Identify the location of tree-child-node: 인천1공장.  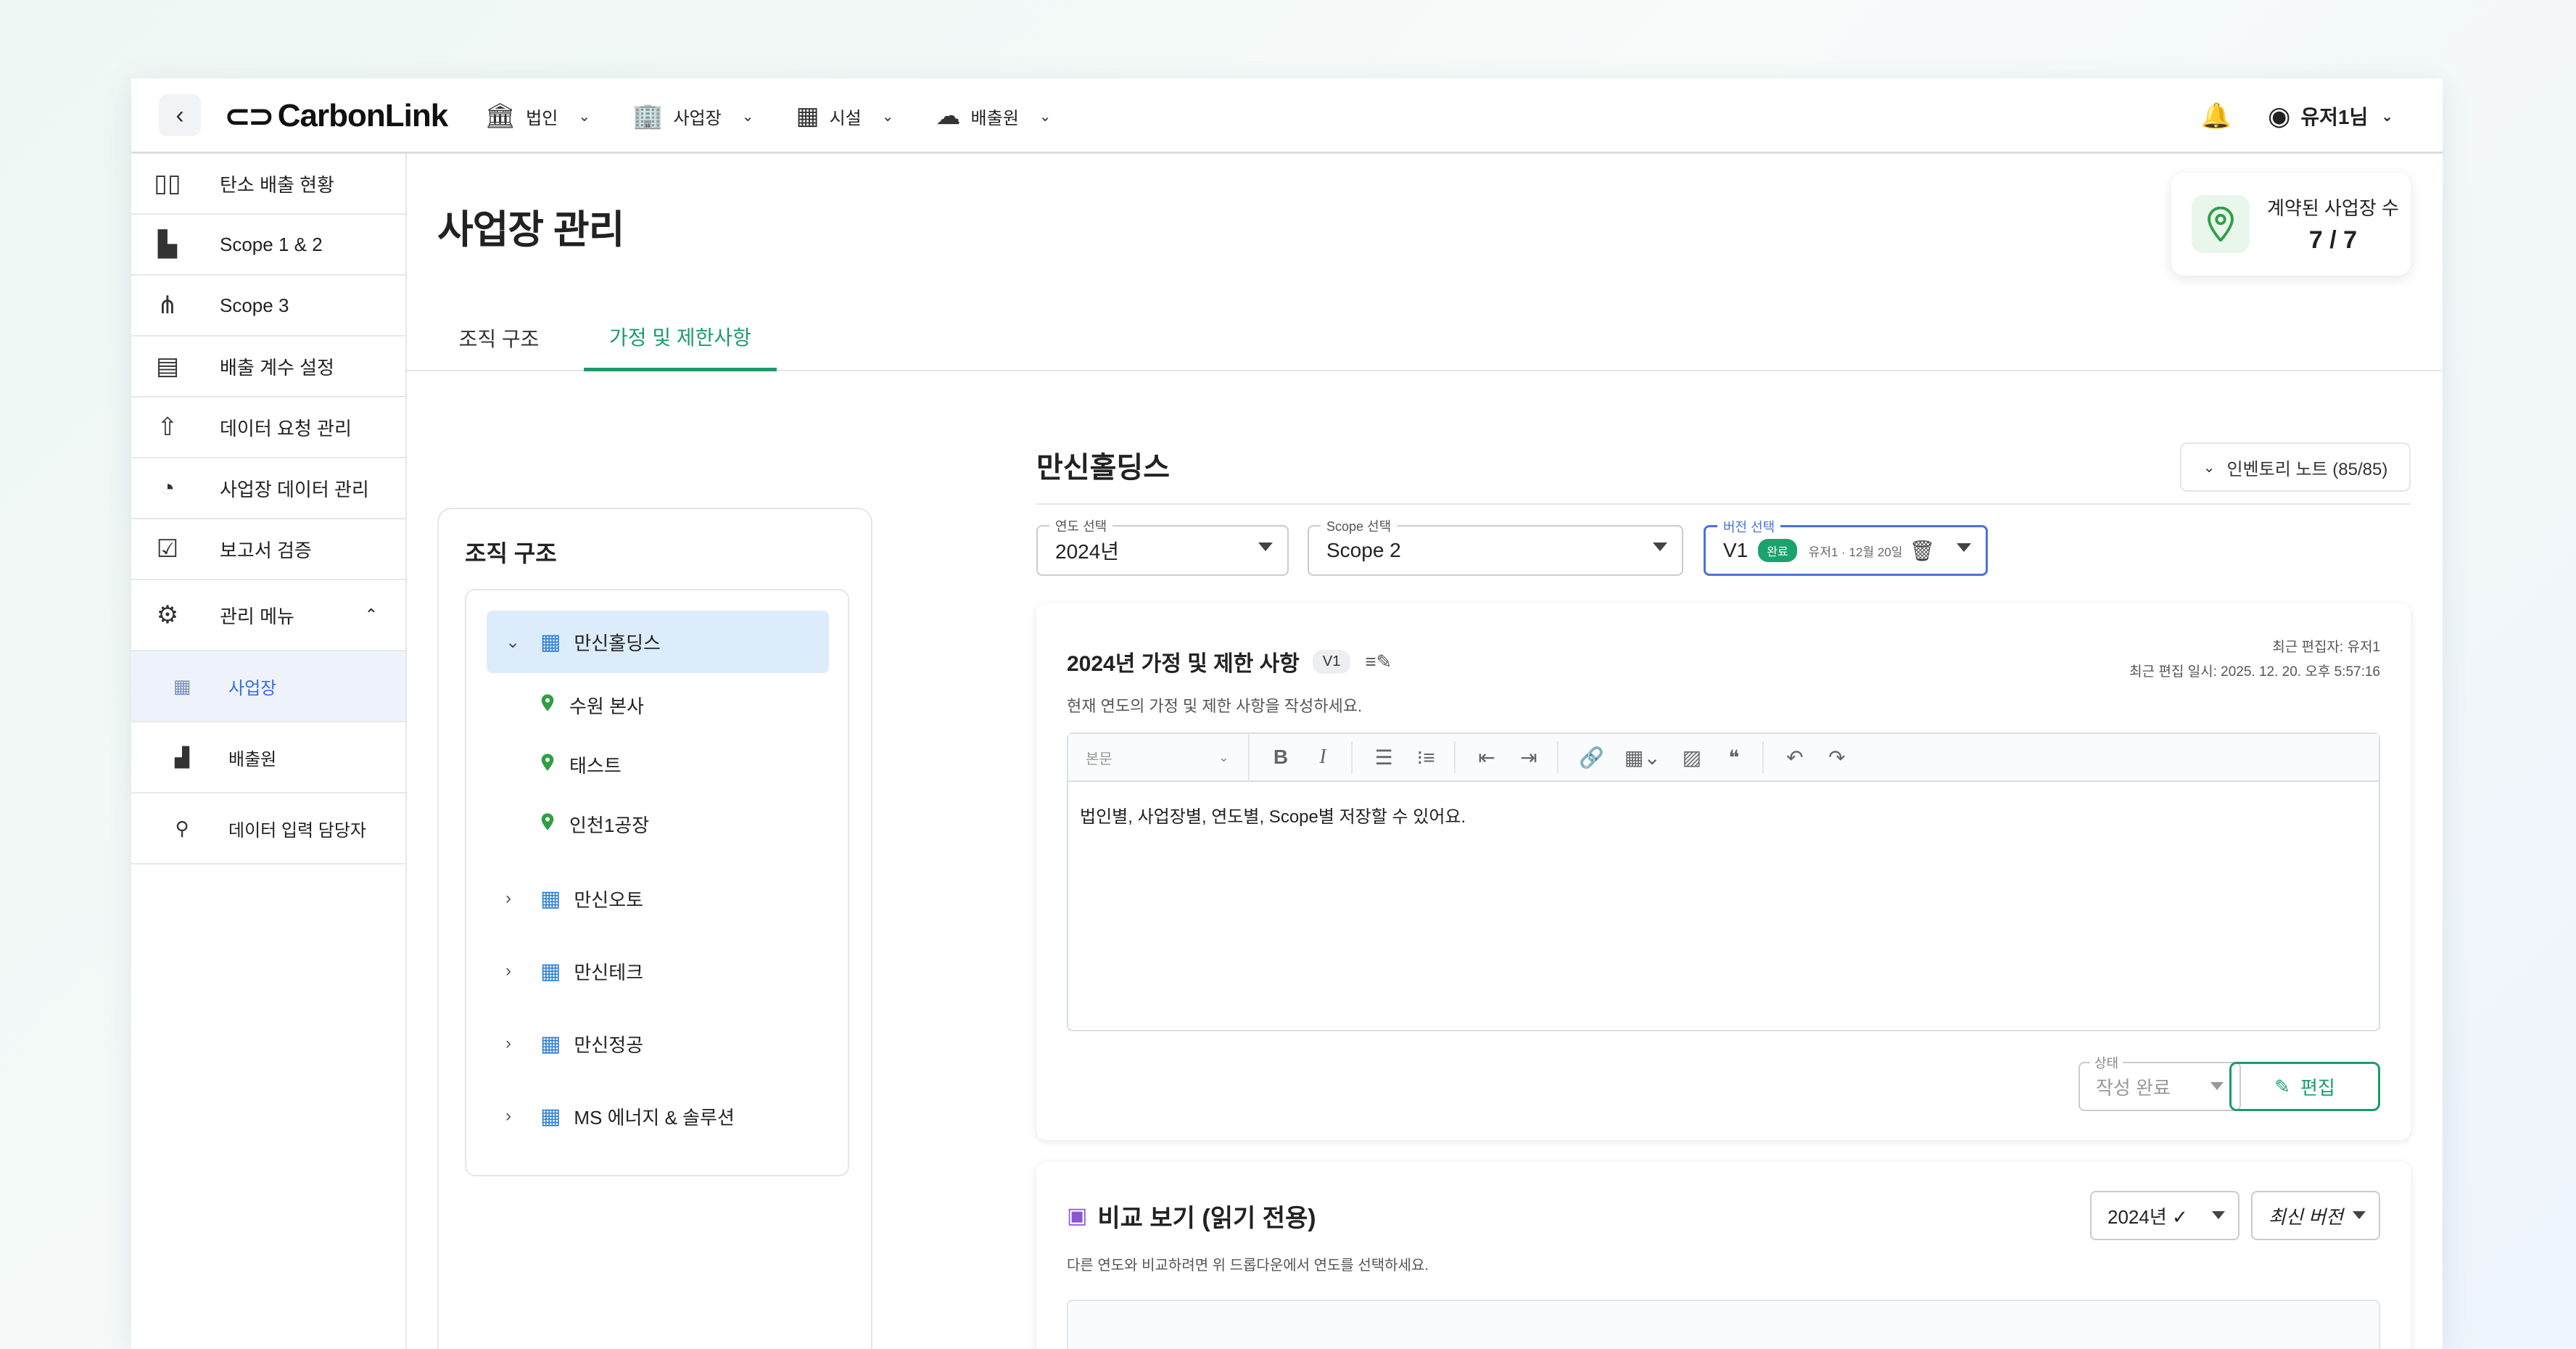
(594, 824).